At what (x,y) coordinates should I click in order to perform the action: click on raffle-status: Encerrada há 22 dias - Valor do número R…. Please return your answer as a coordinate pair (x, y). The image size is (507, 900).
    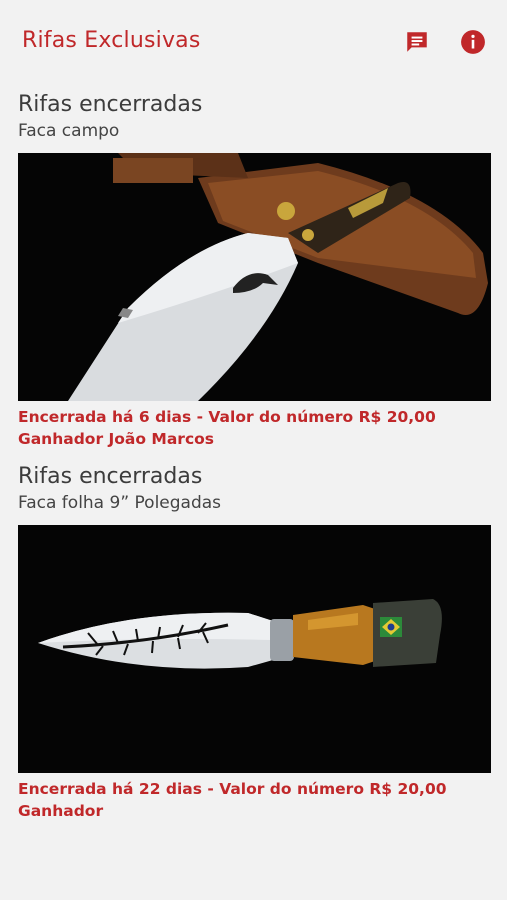
    Looking at the image, I should click on (232, 789).